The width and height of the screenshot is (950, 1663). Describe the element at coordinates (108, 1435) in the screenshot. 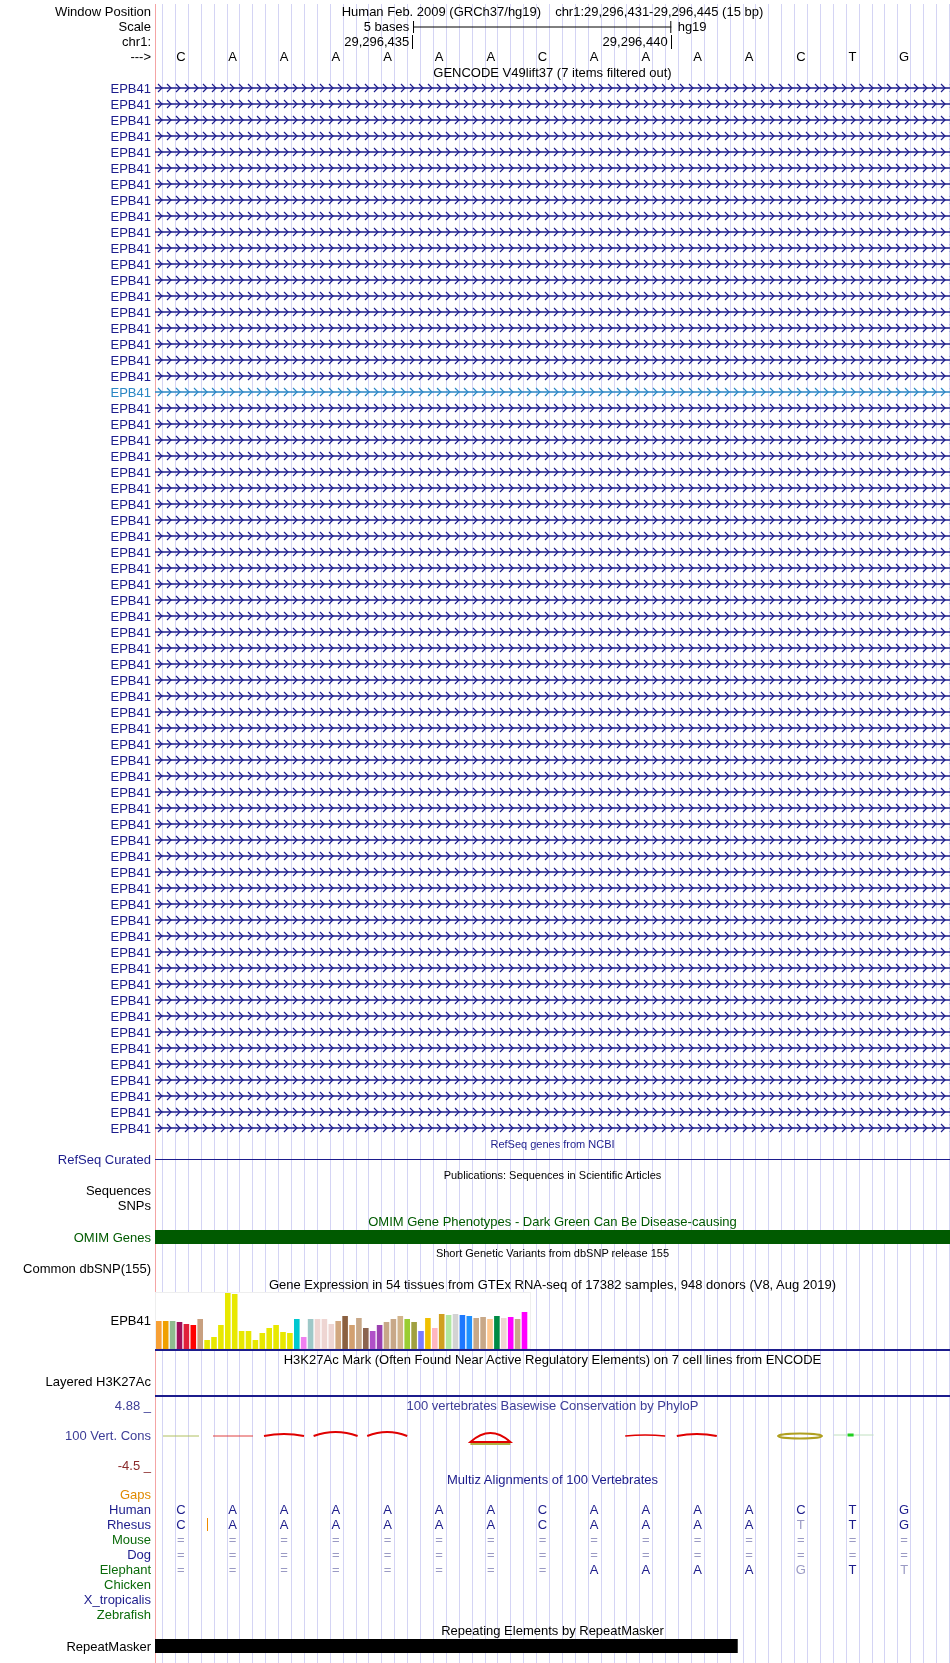

I see `track-label: 100 Vert. Cons` at that location.